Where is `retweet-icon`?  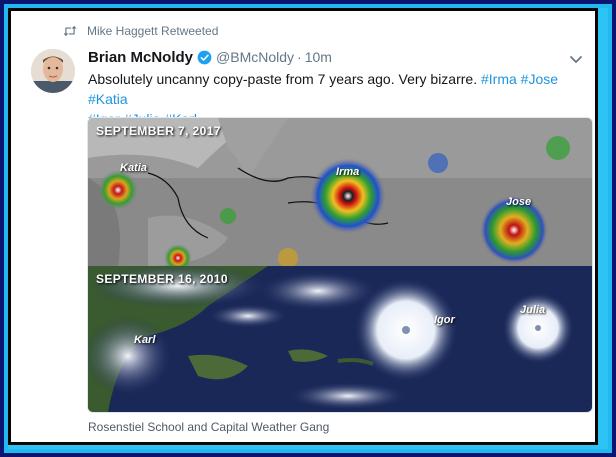 retweet-icon is located at coordinates (70, 31).